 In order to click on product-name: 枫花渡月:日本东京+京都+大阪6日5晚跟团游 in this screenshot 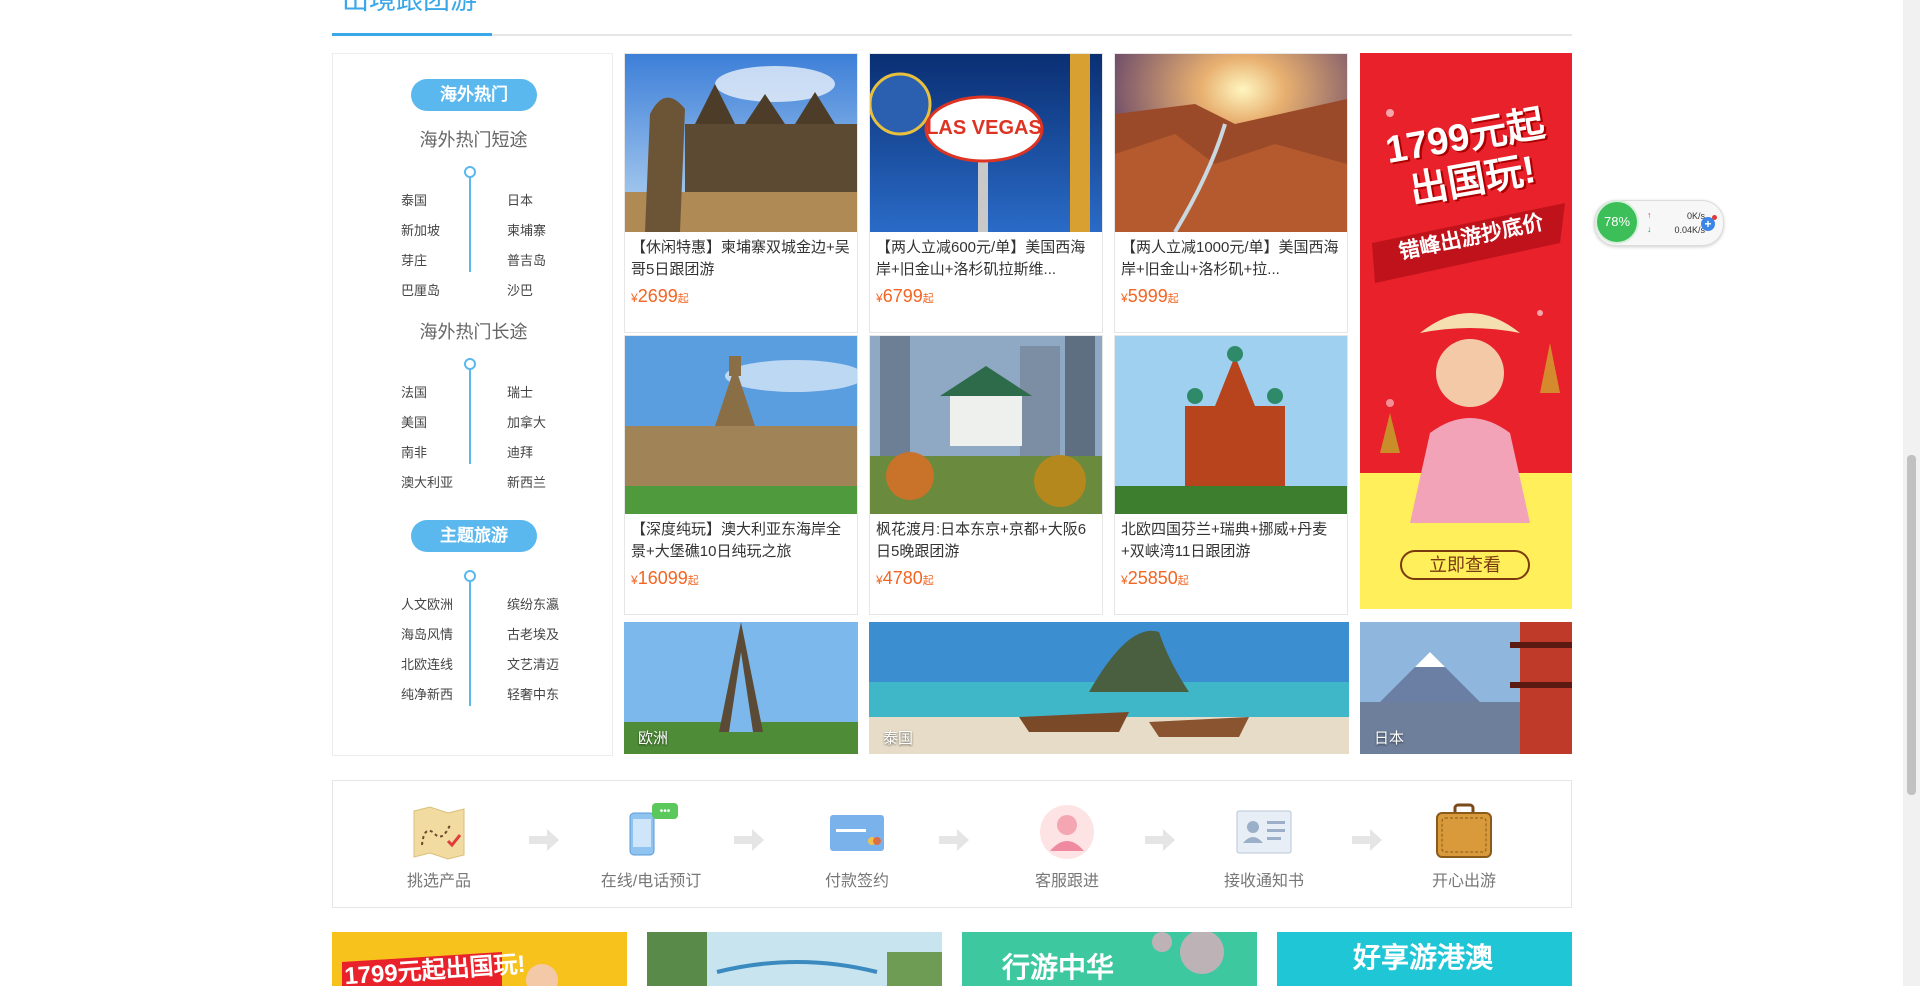, I will do `click(981, 540)`.